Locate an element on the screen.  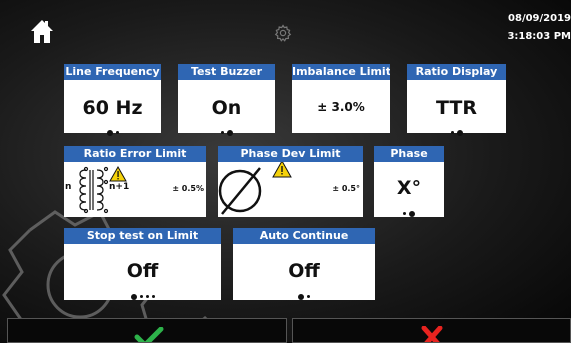
phase-value: X° is located at coordinates (409, 188).